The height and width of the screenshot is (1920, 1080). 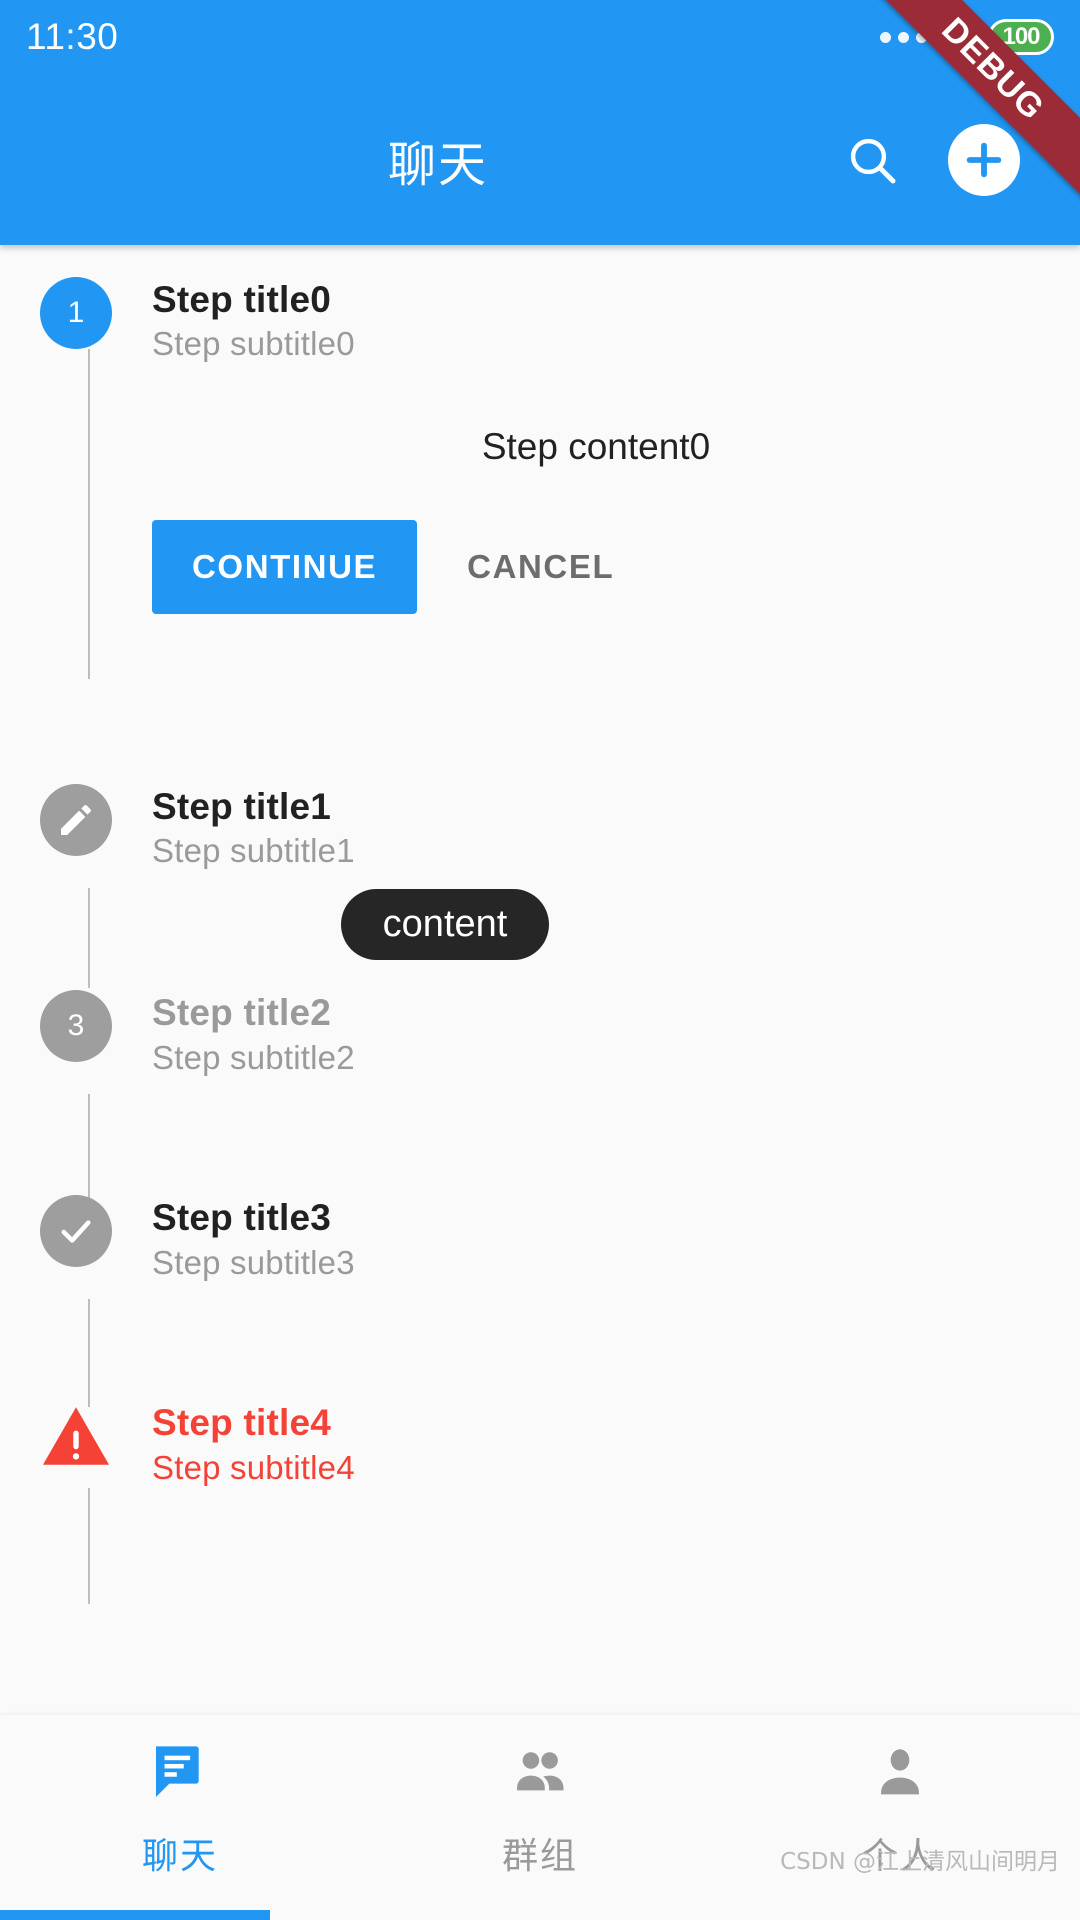 I want to click on bottom-navigation: 聊天 群组 个人, so click(x=540, y=1817).